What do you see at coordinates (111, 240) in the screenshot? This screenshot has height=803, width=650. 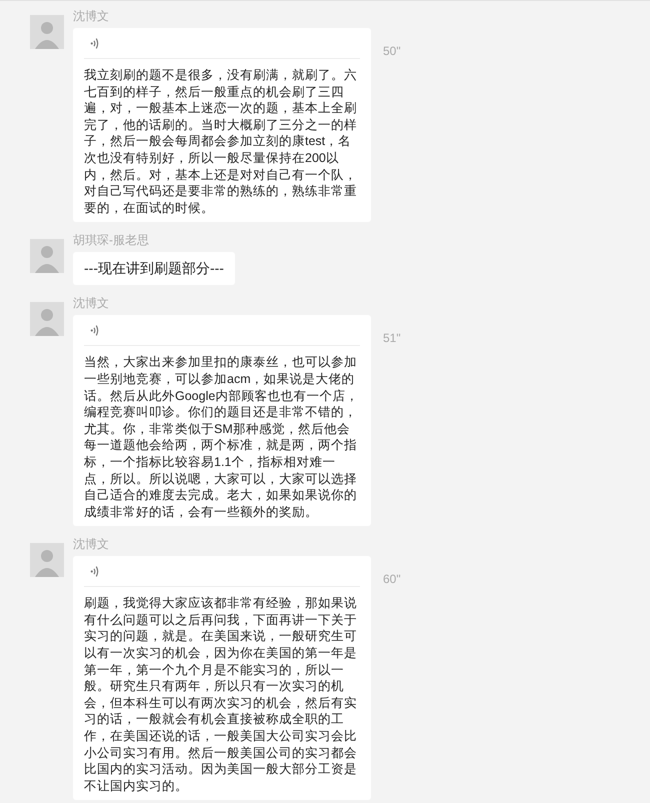 I see `sender-name: 胡琪琛-服老思` at bounding box center [111, 240].